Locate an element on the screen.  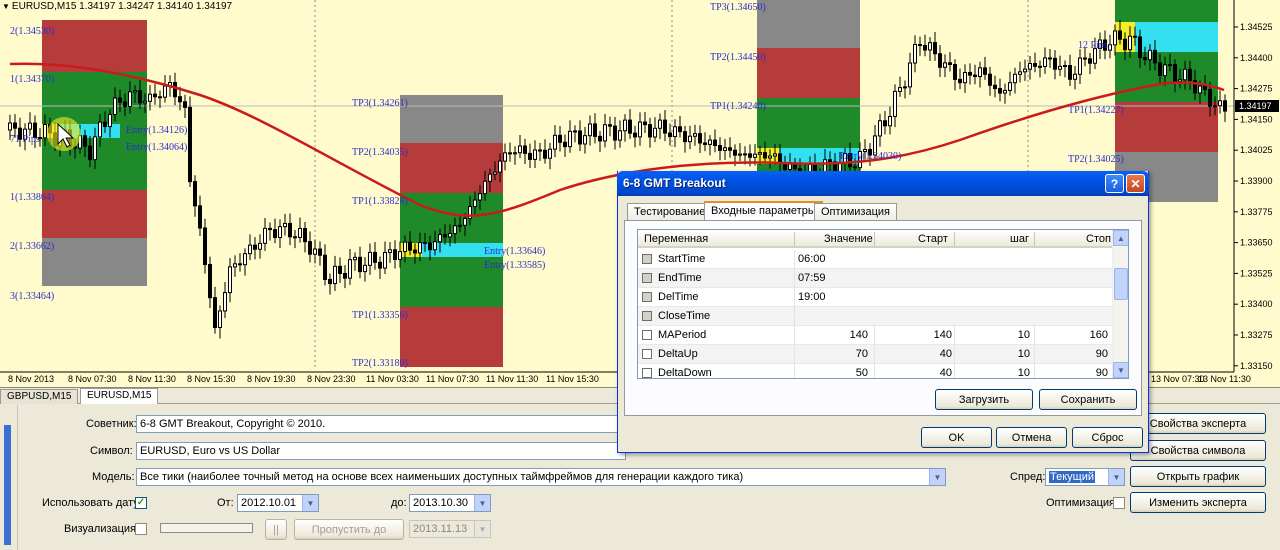
table-scrollbar: ▲ ▼ is located at coordinates (1120, 304).